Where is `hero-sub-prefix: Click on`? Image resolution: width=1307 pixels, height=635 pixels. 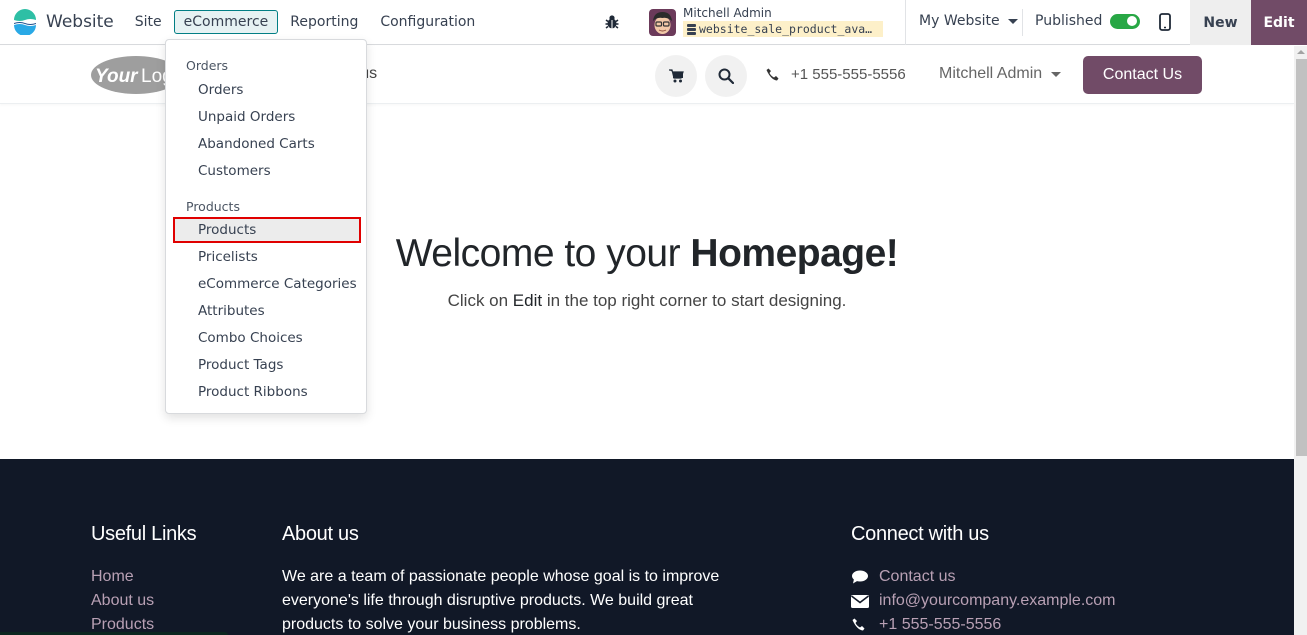
hero-sub-prefix: Click on is located at coordinates (480, 300).